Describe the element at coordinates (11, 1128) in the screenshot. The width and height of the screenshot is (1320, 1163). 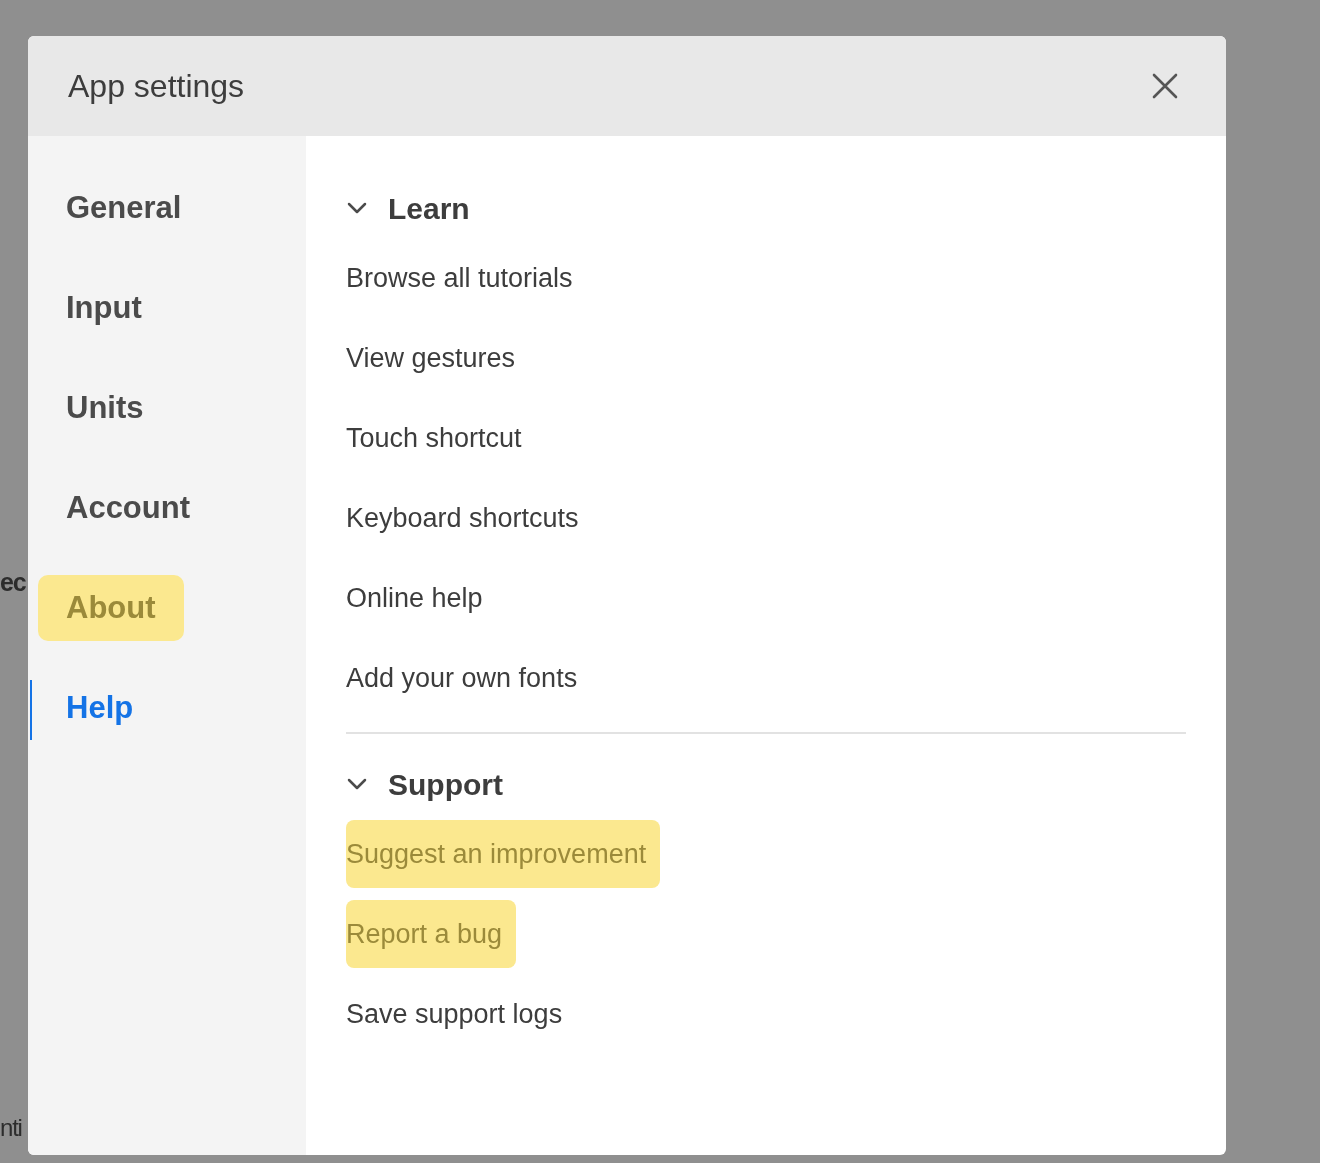
I see `background-text: nti` at that location.